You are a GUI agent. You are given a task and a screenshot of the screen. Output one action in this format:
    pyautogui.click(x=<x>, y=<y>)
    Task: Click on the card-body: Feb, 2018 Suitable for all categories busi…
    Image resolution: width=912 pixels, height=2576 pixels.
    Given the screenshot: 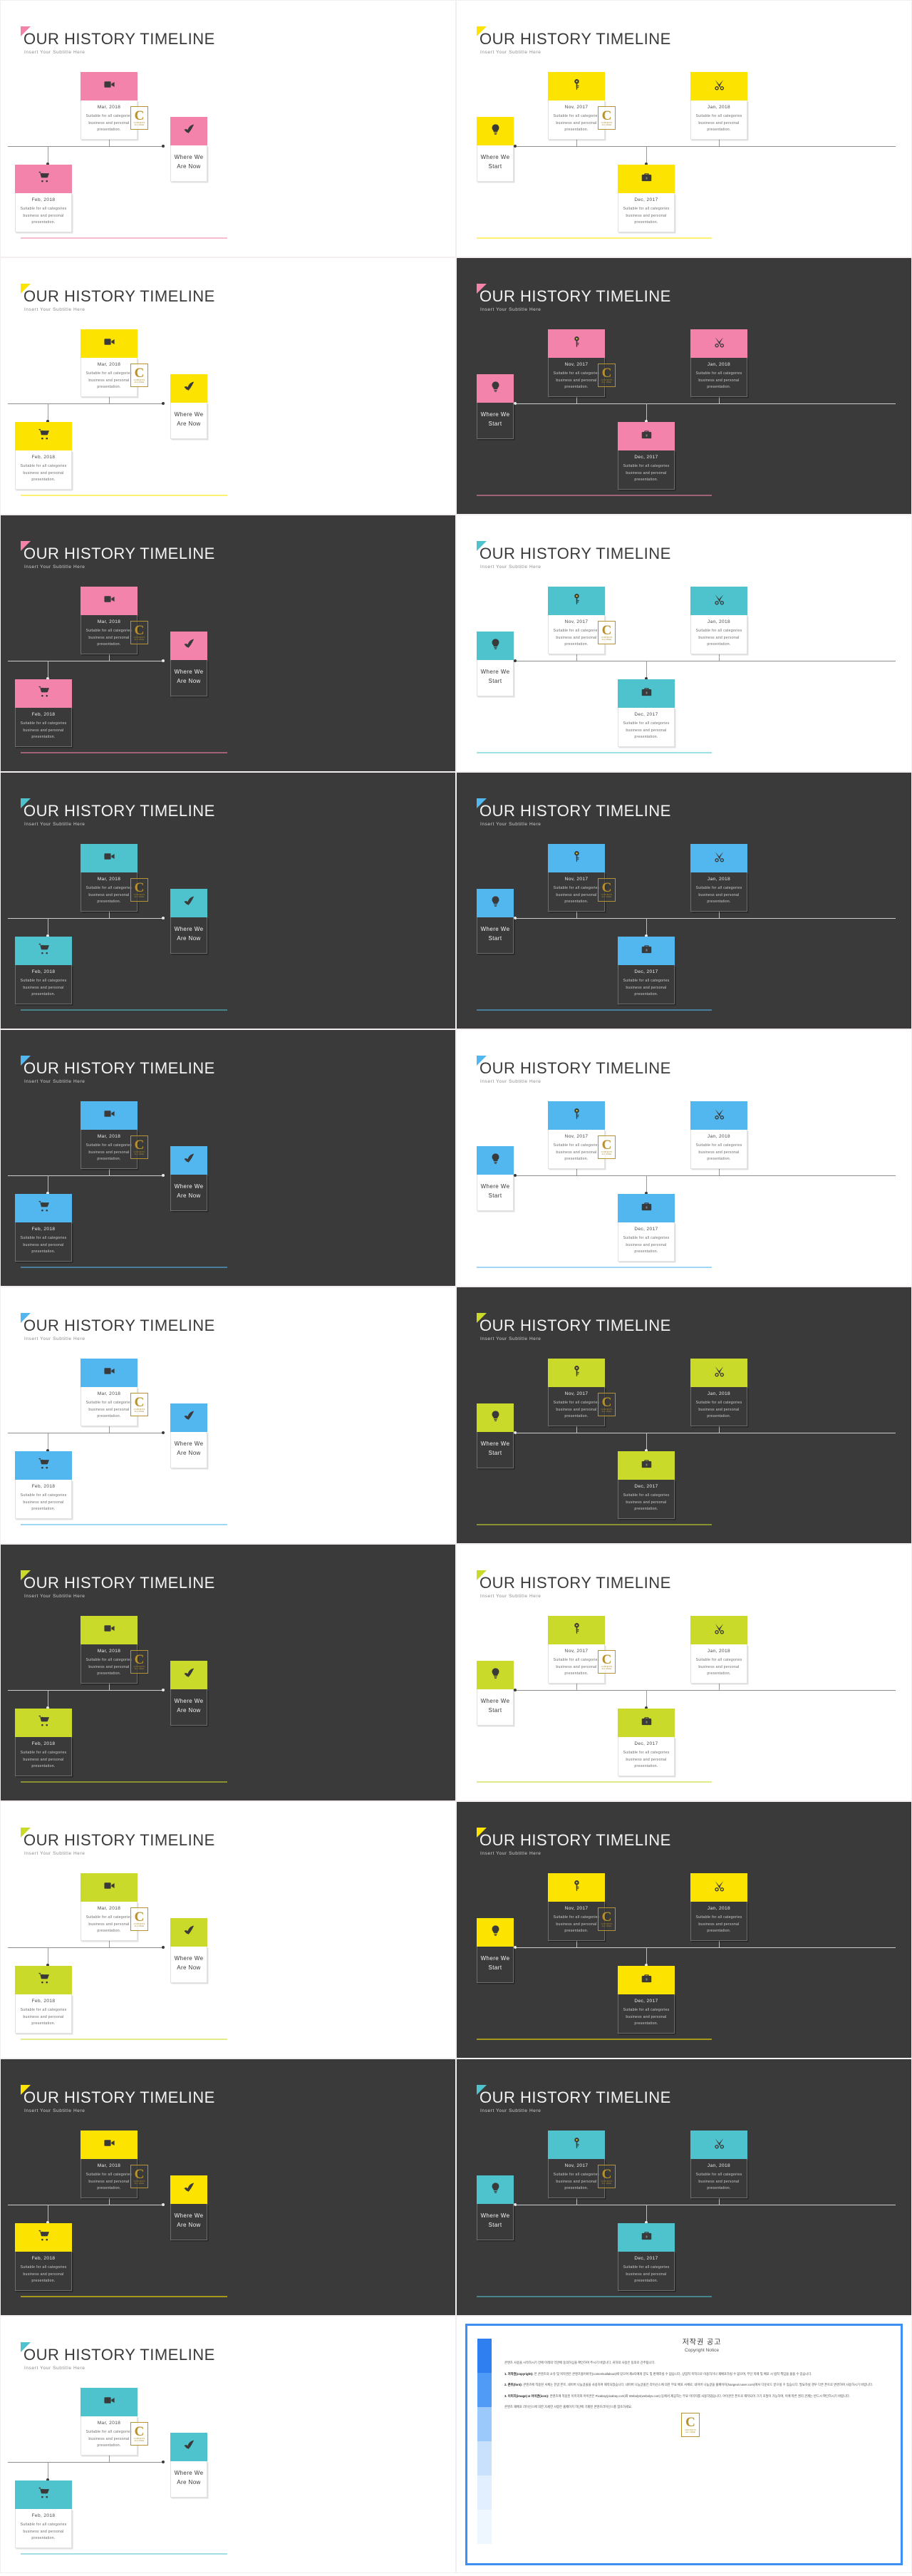 What is the action you would take?
    pyautogui.click(x=43, y=1756)
    